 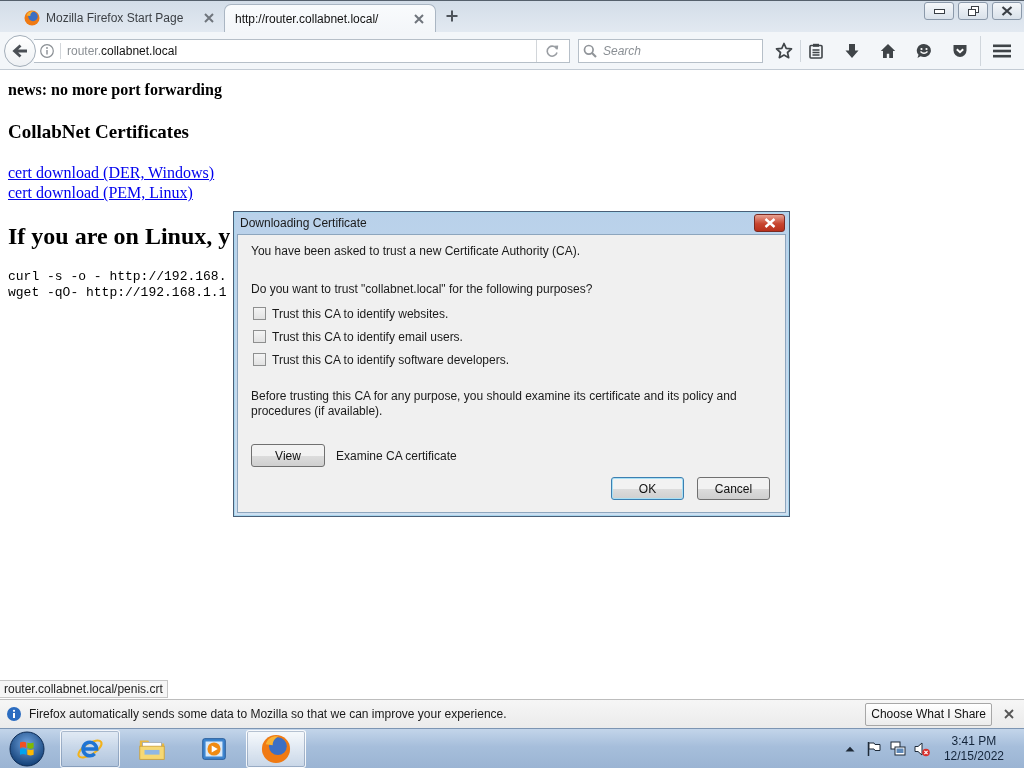 What do you see at coordinates (98, 132) in the screenshot?
I see `page-heading: CollabNet Certificates` at bounding box center [98, 132].